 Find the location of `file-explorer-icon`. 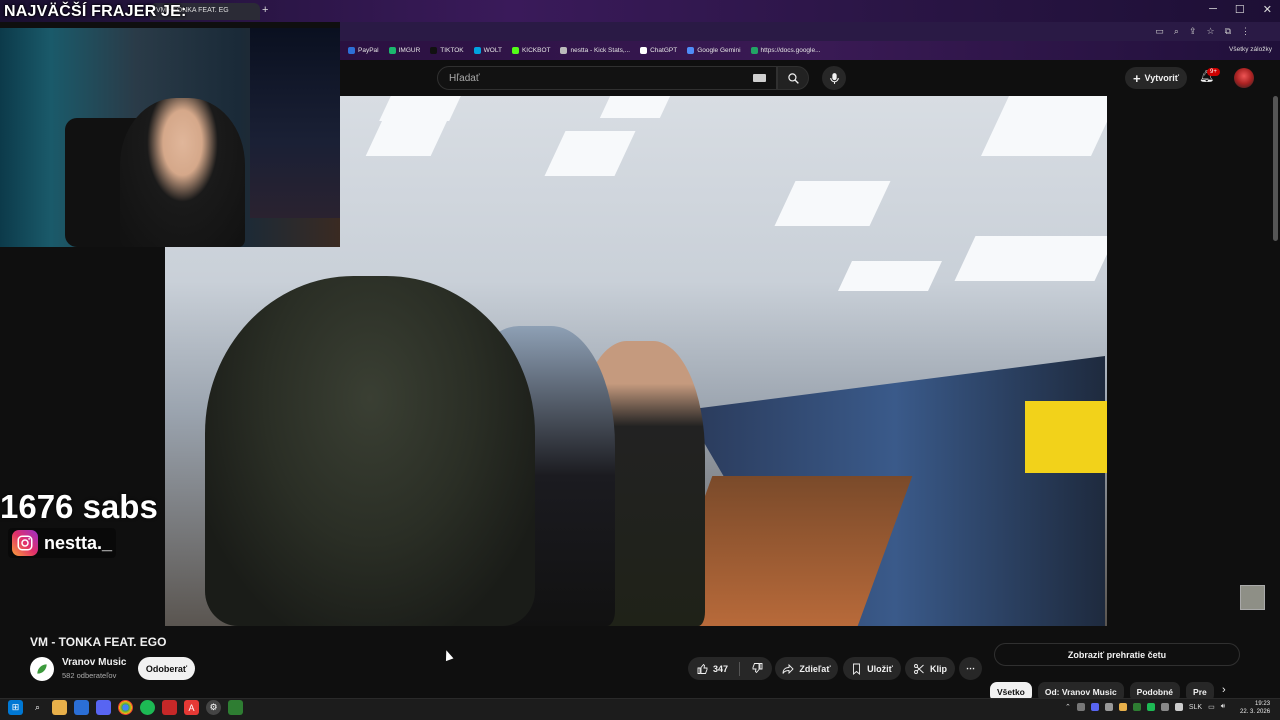

file-explorer-icon is located at coordinates (59, 707).